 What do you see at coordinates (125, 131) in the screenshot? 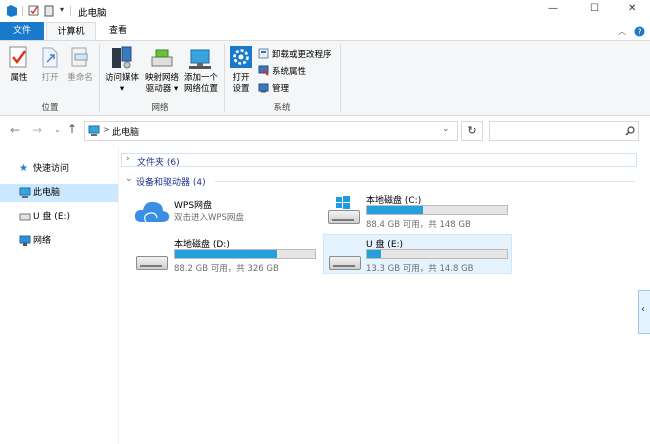
I see `breadcrumb-this-pc: 此电脑` at bounding box center [125, 131].